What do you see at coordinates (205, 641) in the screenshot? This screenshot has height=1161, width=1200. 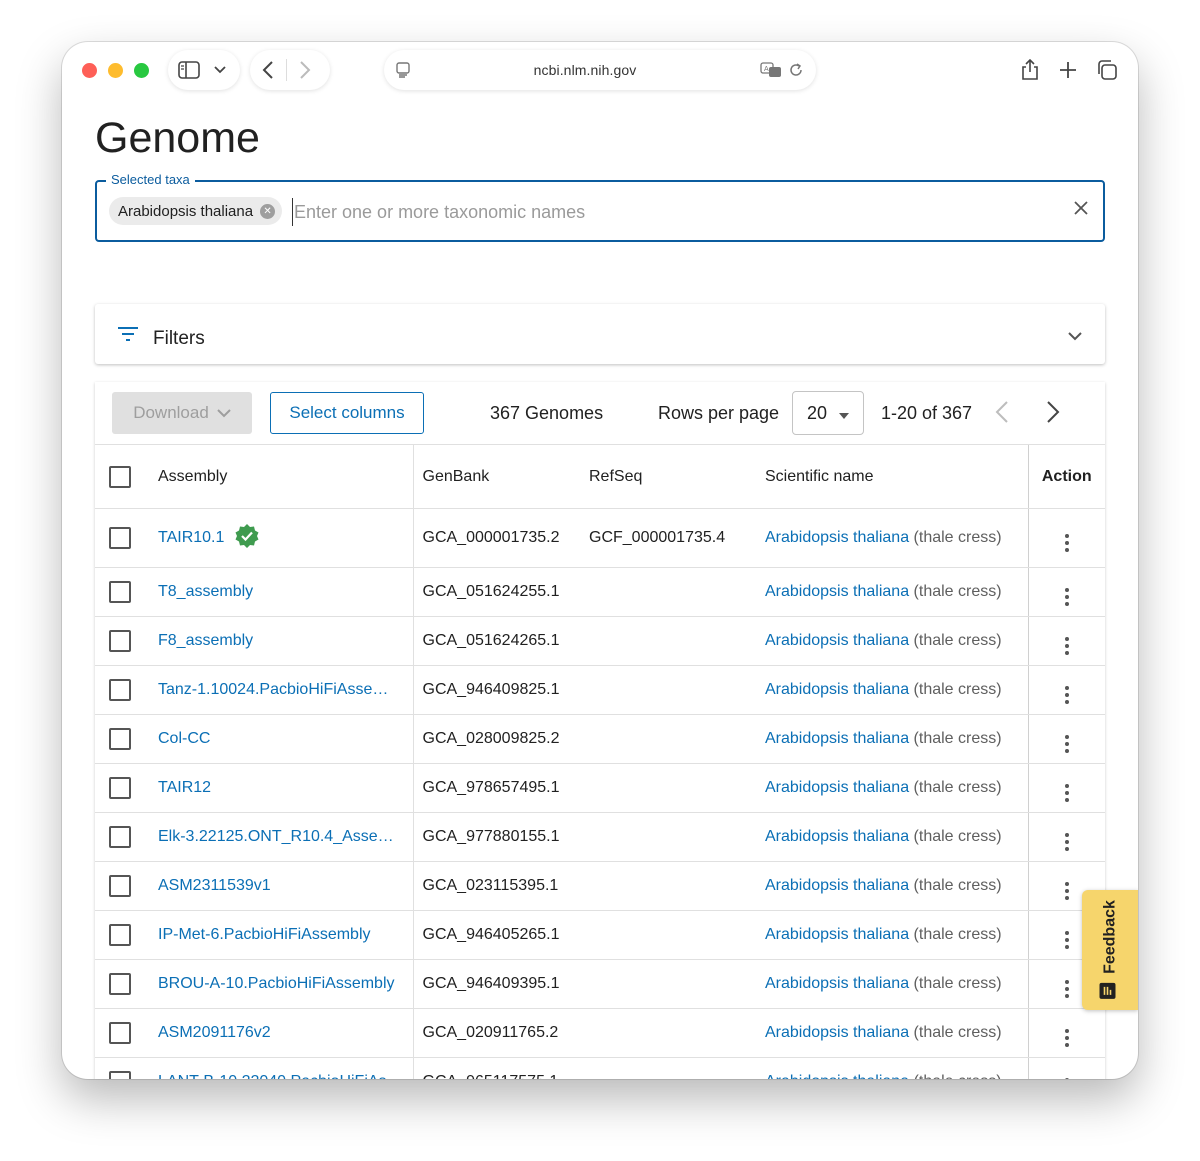 I see `assembly-link: F8_assembly` at bounding box center [205, 641].